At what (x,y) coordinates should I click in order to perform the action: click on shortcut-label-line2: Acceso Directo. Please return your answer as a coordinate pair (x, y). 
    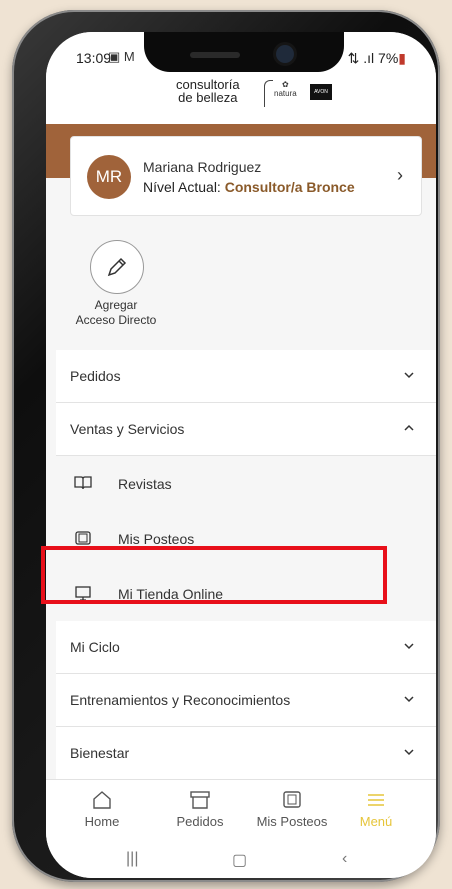
    Looking at the image, I should click on (116, 320).